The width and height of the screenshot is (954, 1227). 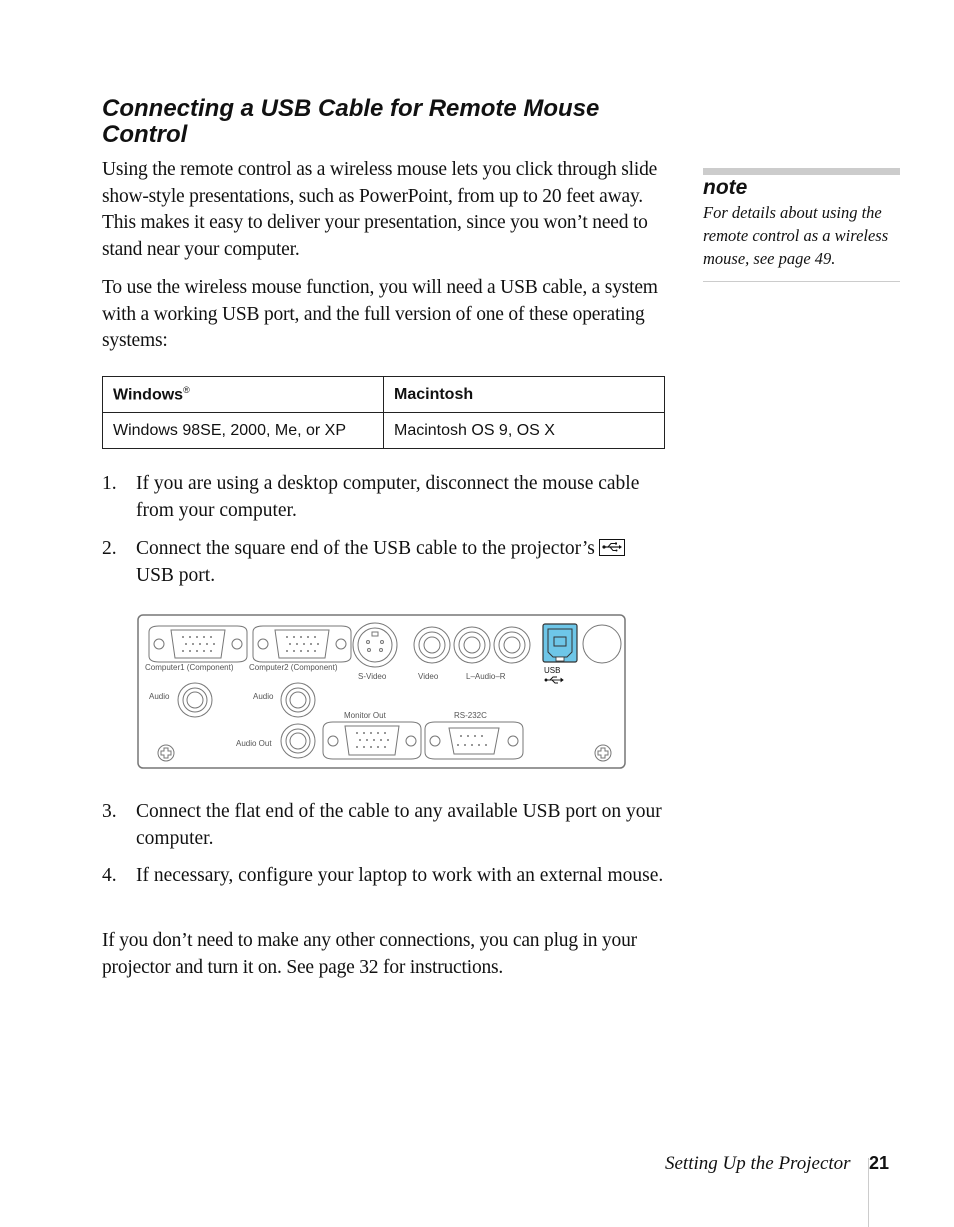 What do you see at coordinates (372, 676) in the screenshot?
I see `svideo-label: S-Video` at bounding box center [372, 676].